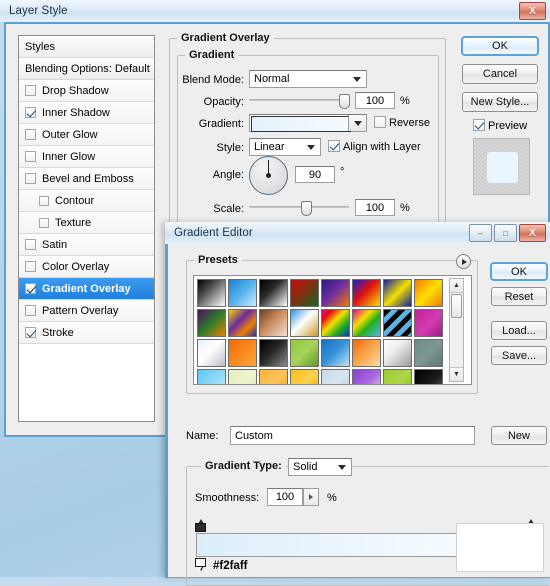  What do you see at coordinates (334, 146) in the screenshot?
I see `align-with-layer-checkbox` at bounding box center [334, 146].